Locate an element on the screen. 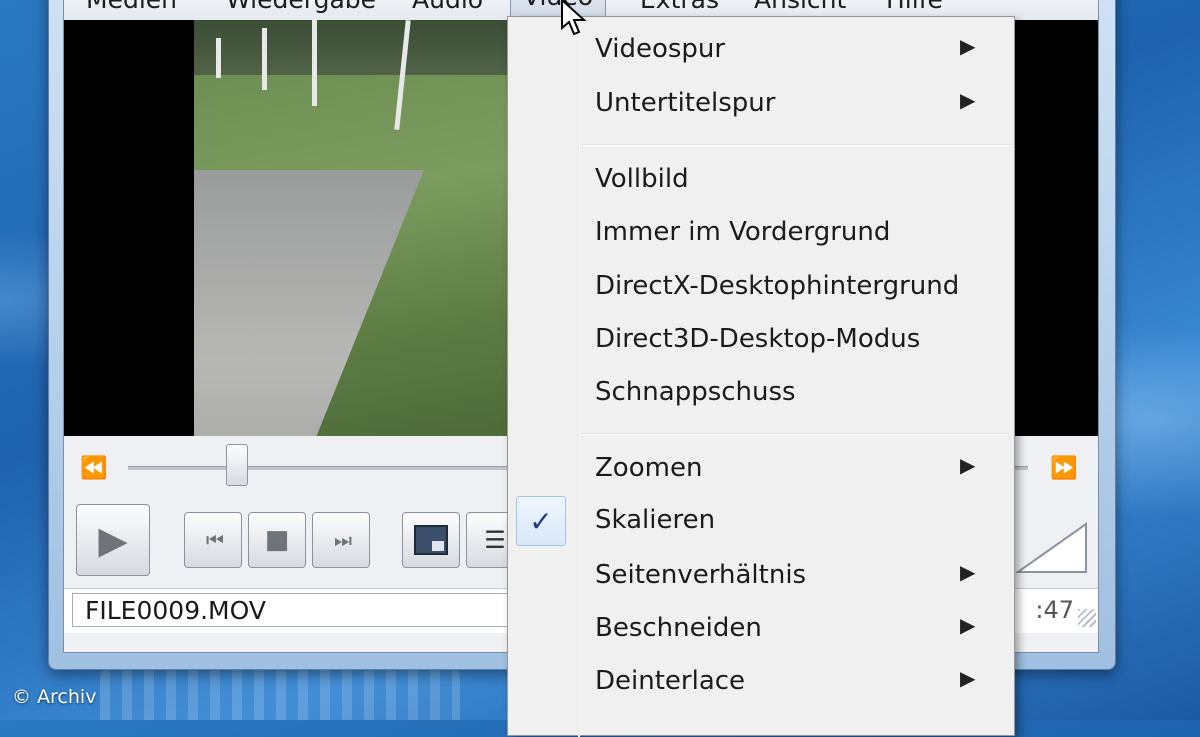 The width and height of the screenshot is (1200, 737). menu-item-untertitelspur: Untertitelspur ▶ is located at coordinates (761, 105).